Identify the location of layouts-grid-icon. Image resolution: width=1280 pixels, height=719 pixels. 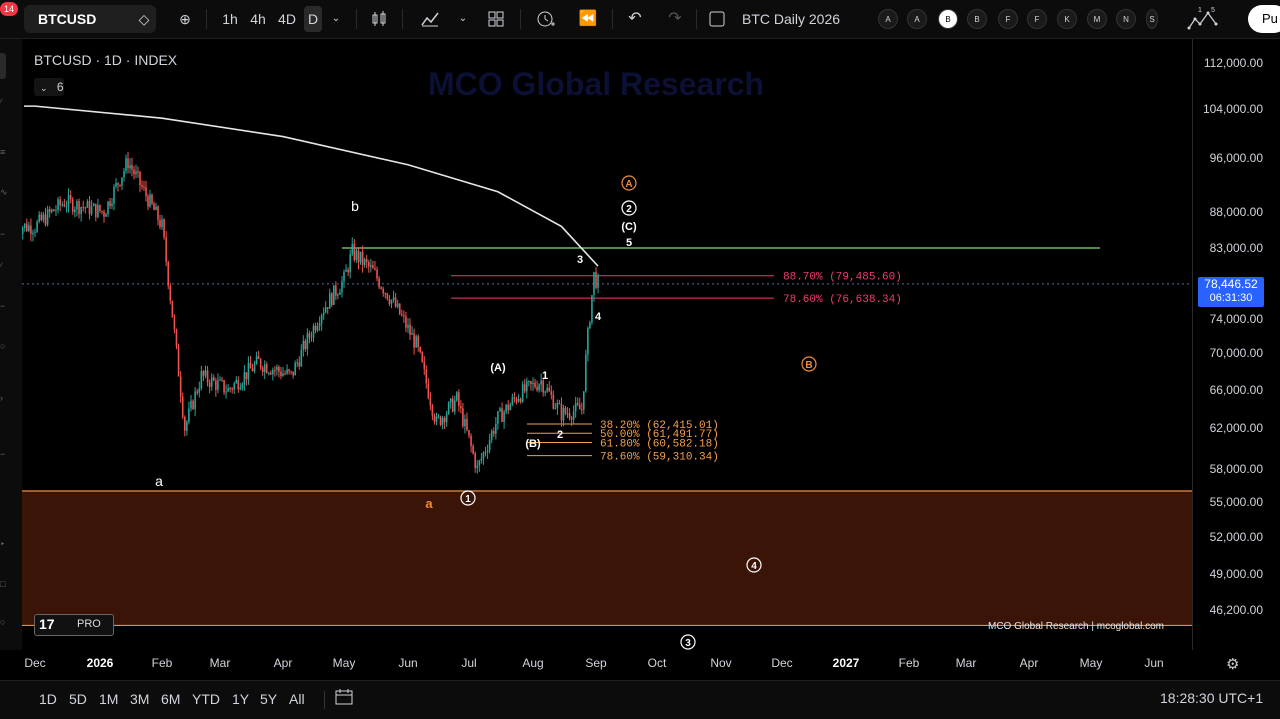
(496, 19).